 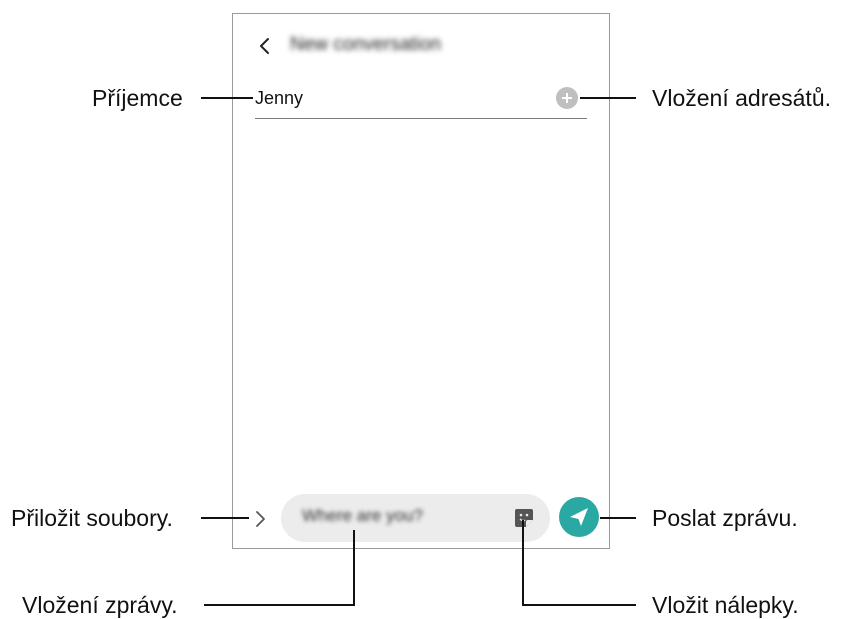 What do you see at coordinates (225, 518) in the screenshot?
I see `callout-line-attach-files` at bounding box center [225, 518].